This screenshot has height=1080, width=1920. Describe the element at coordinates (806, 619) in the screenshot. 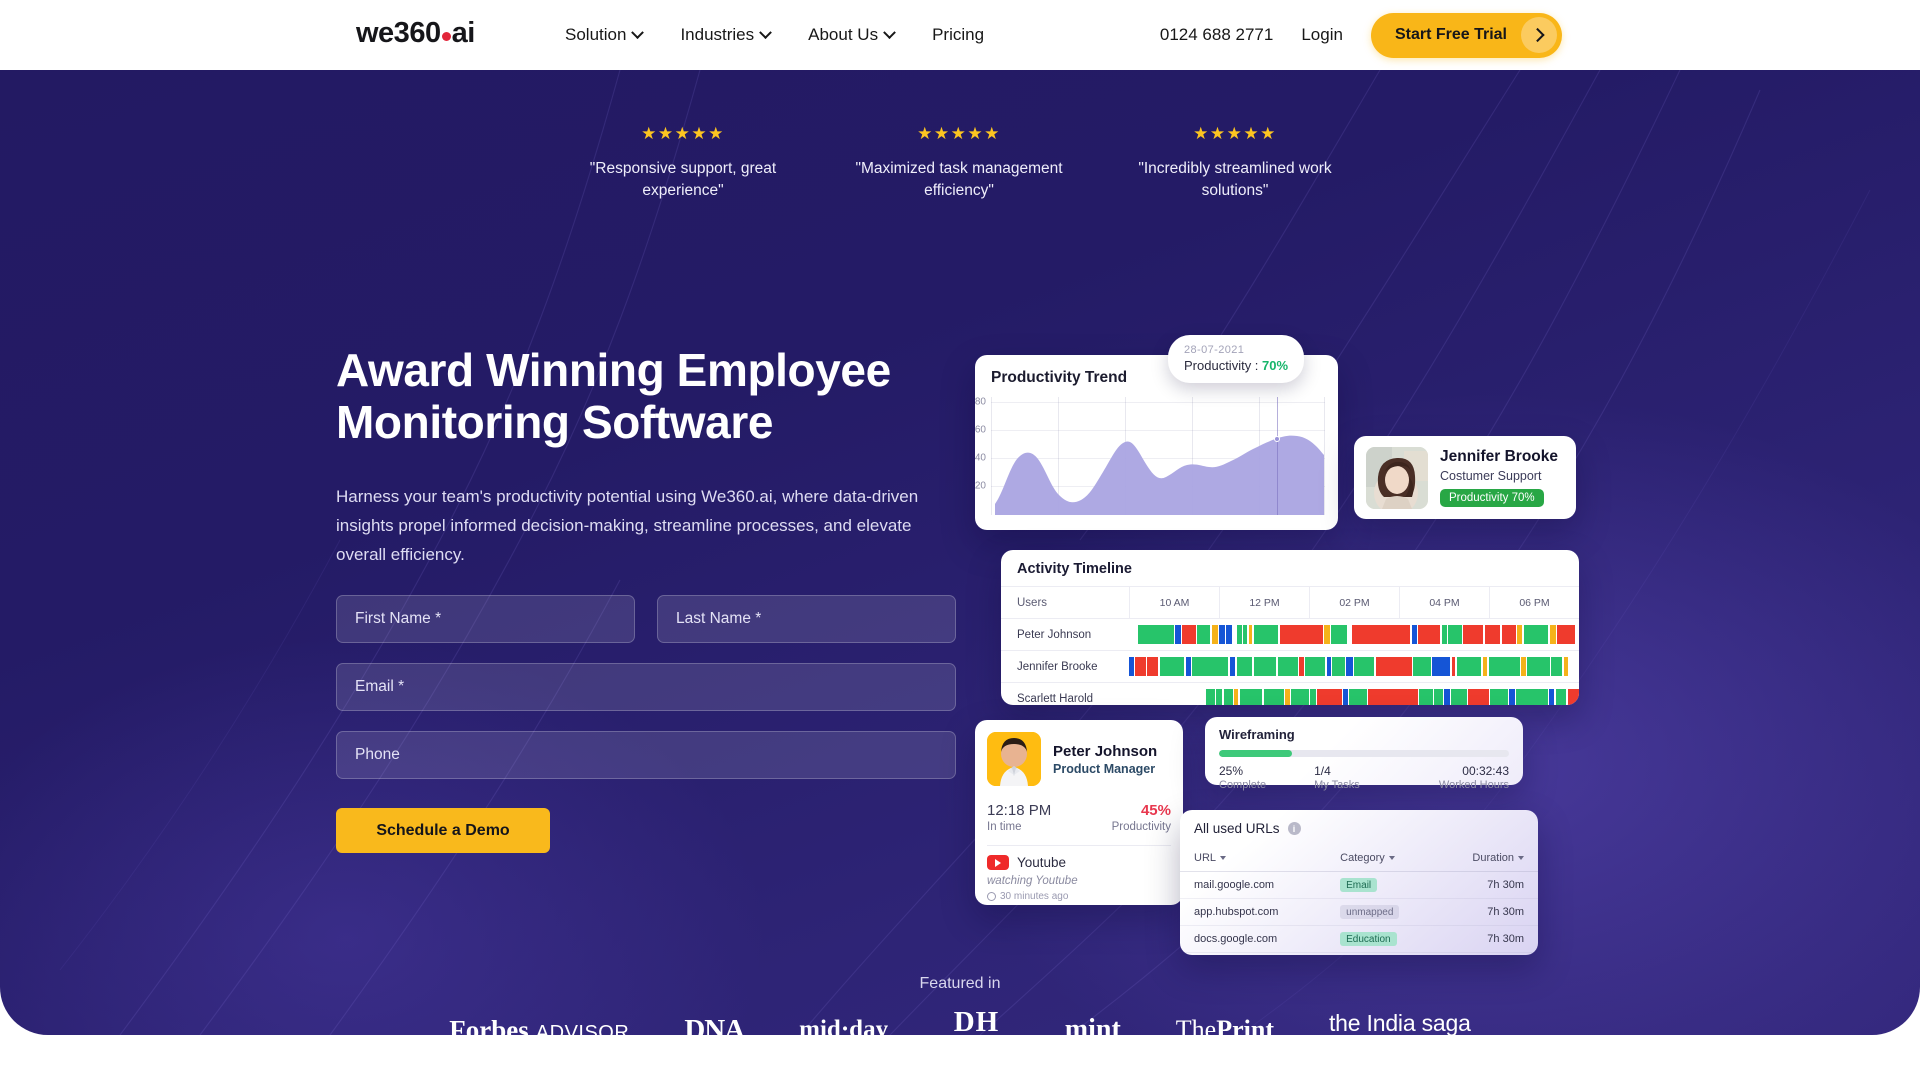

I see `last-name-input` at that location.